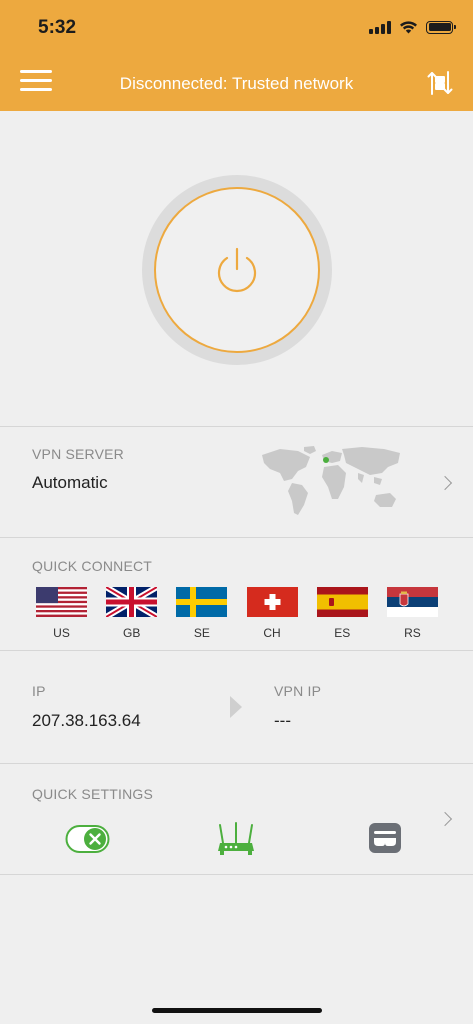 This screenshot has height=1024, width=473. Describe the element at coordinates (236, 839) in the screenshot. I see `router-icon` at that location.